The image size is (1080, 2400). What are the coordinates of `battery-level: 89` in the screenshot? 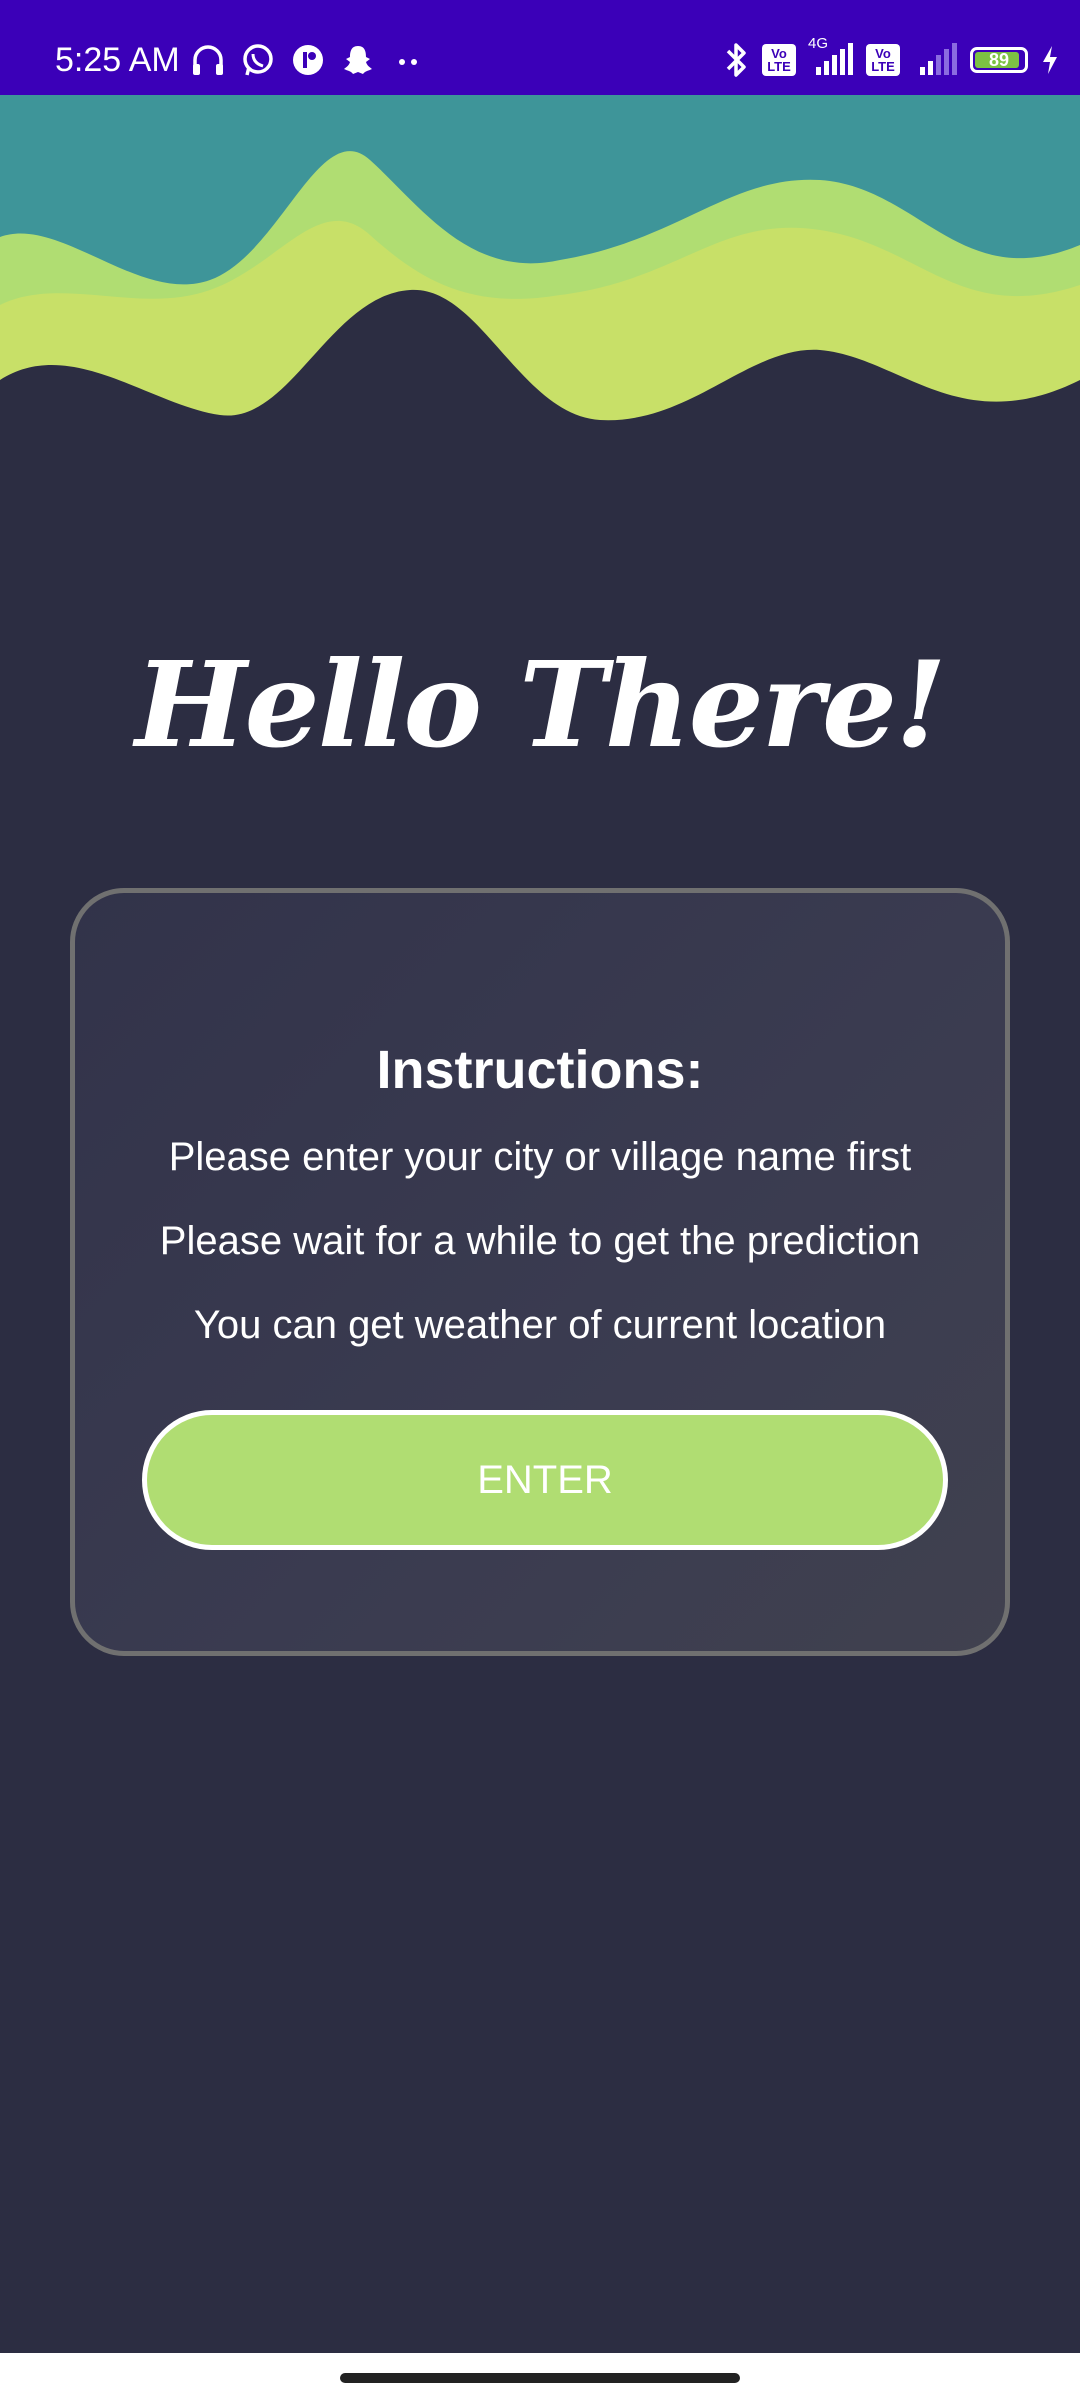 It's located at (999, 59).